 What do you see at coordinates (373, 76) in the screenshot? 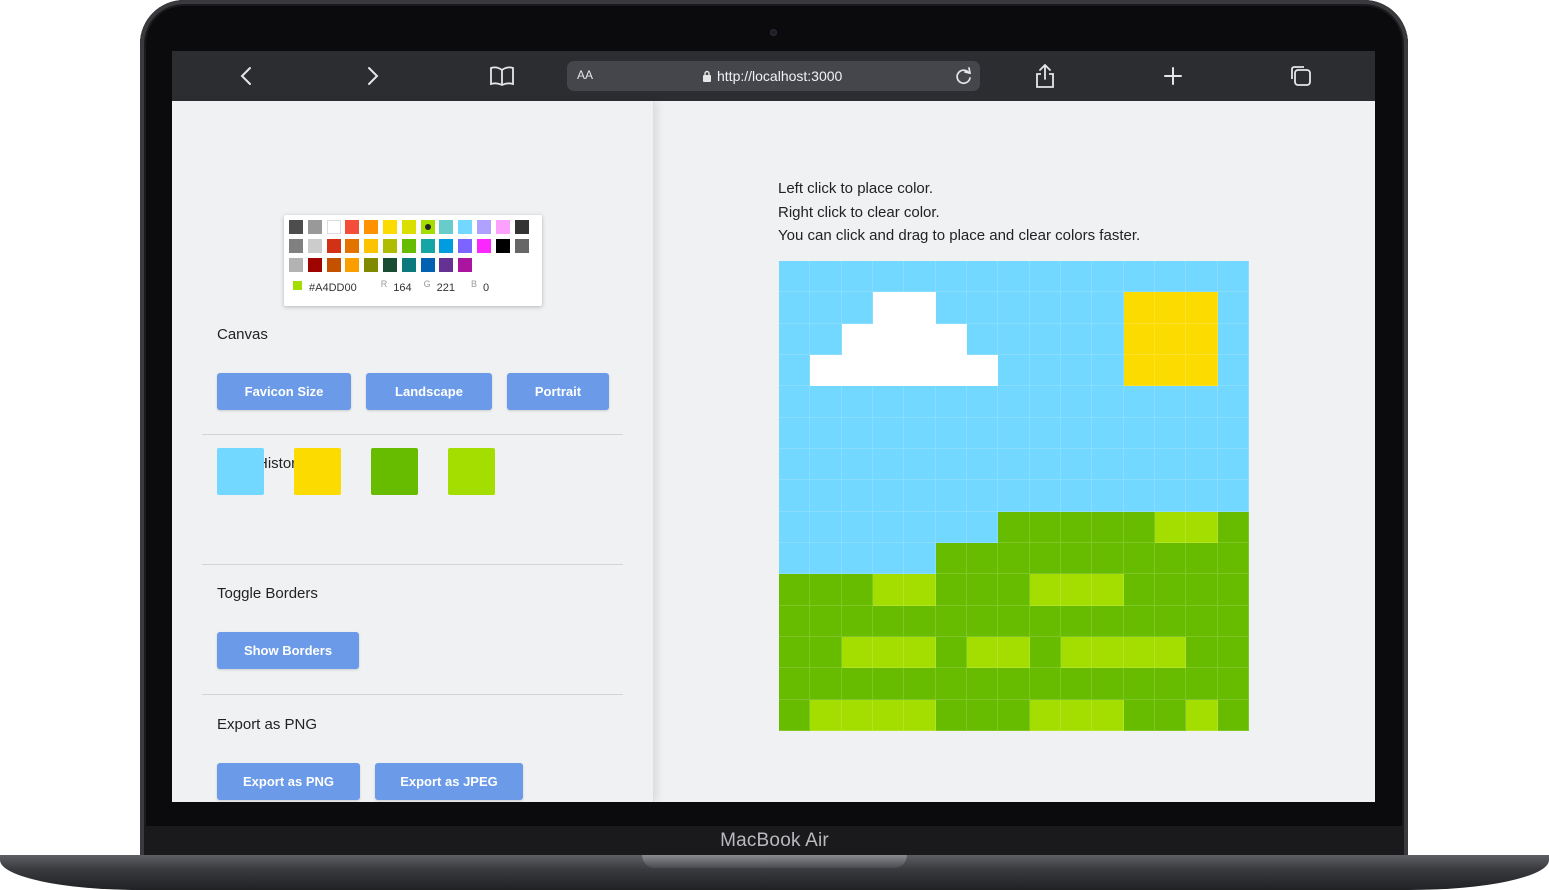
I see `forward-icon` at bounding box center [373, 76].